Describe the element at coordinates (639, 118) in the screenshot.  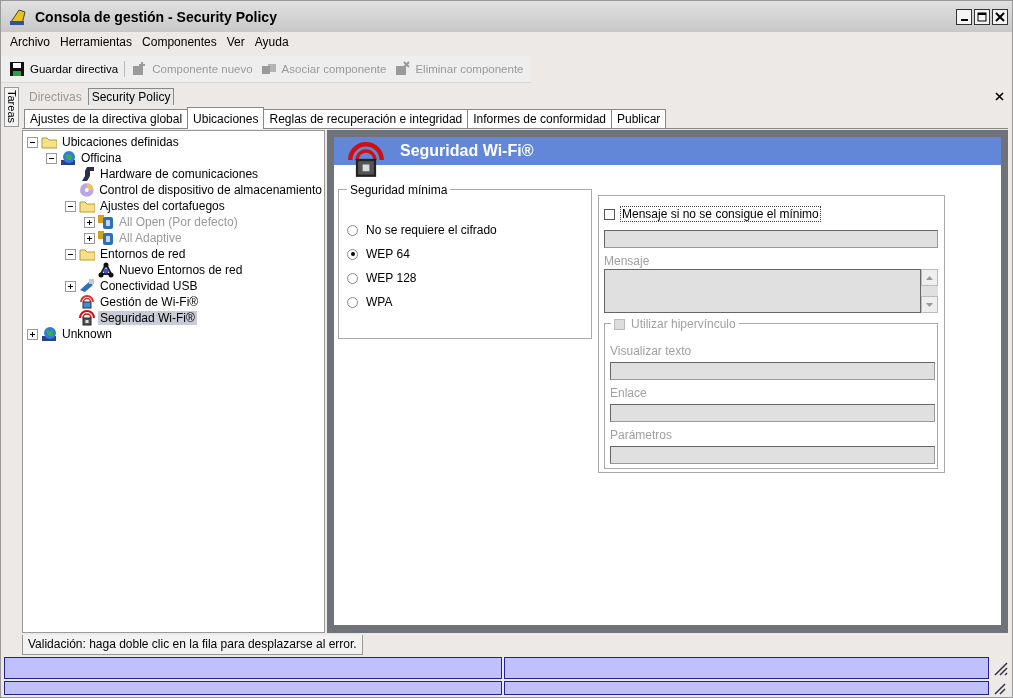
I see `tab: Publicar` at that location.